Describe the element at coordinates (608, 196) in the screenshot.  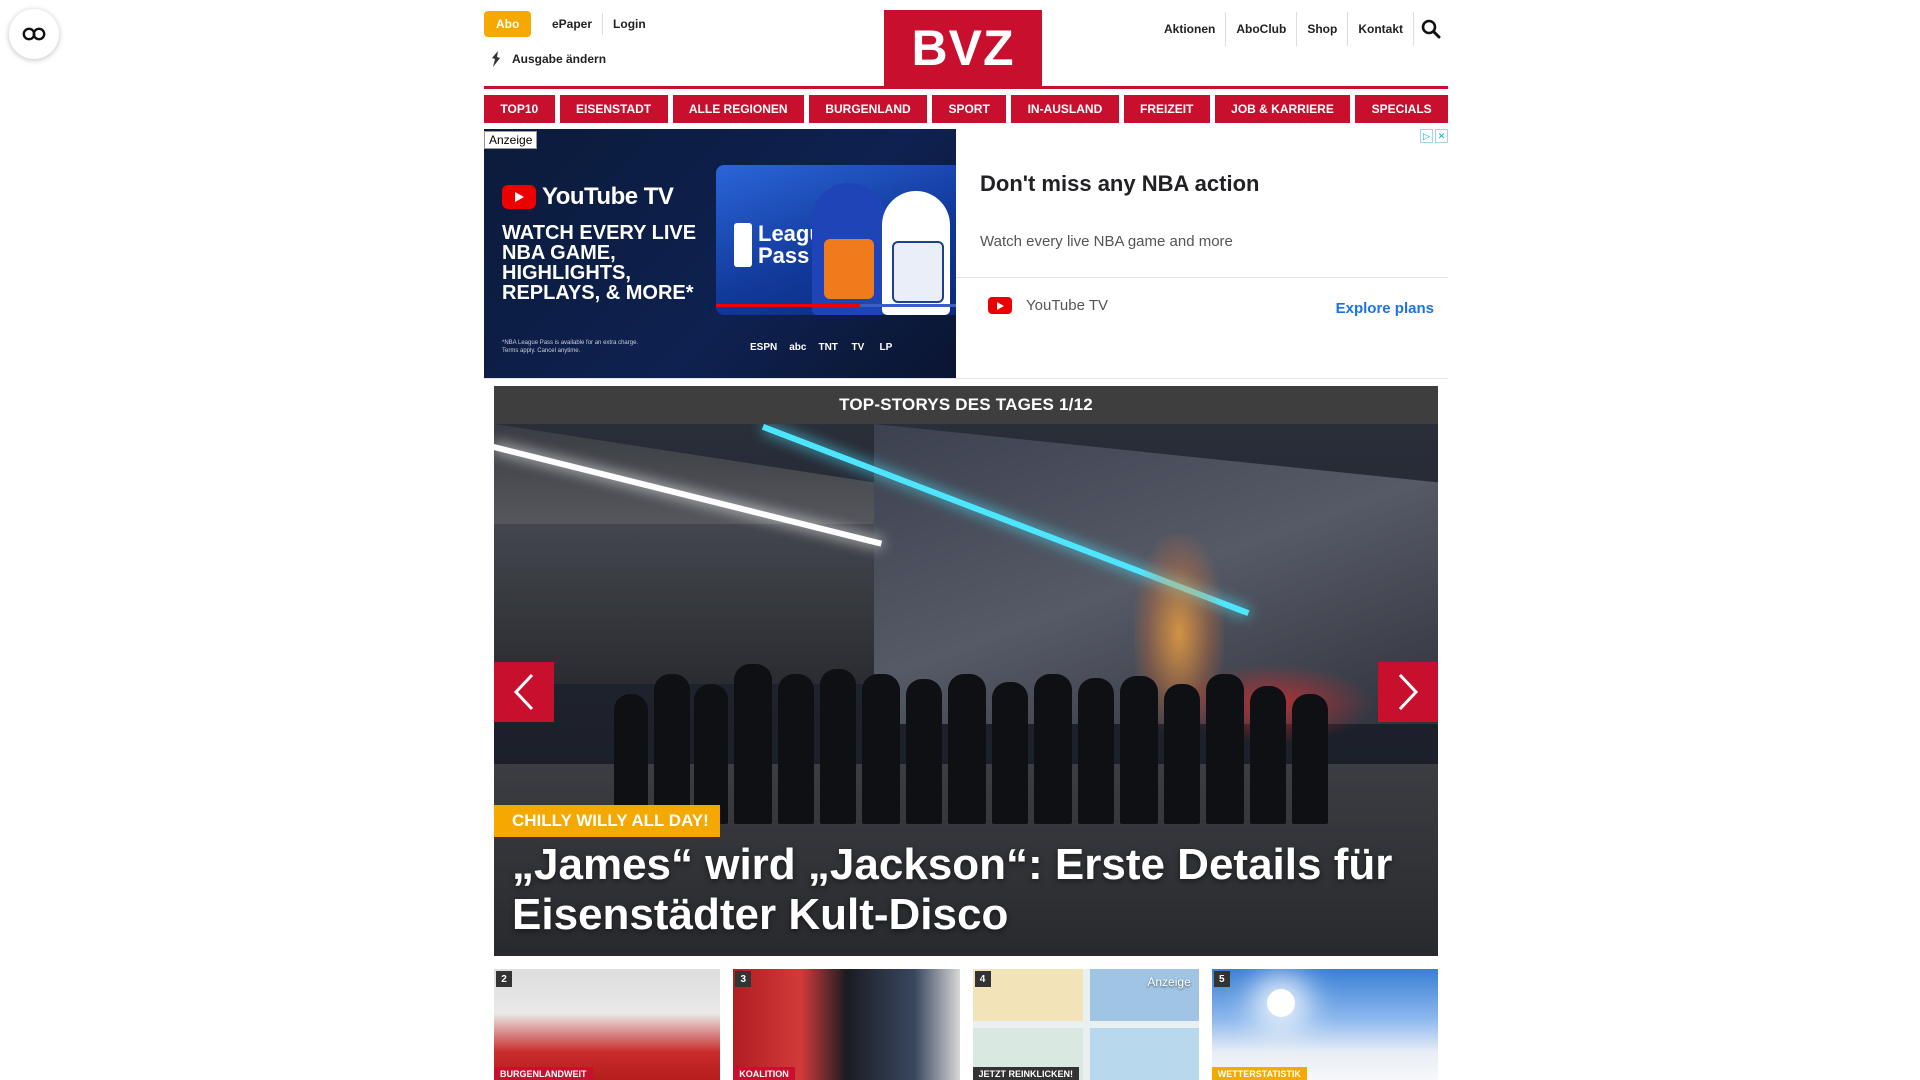
I see `ad-brand-text: YouTube TV` at that location.